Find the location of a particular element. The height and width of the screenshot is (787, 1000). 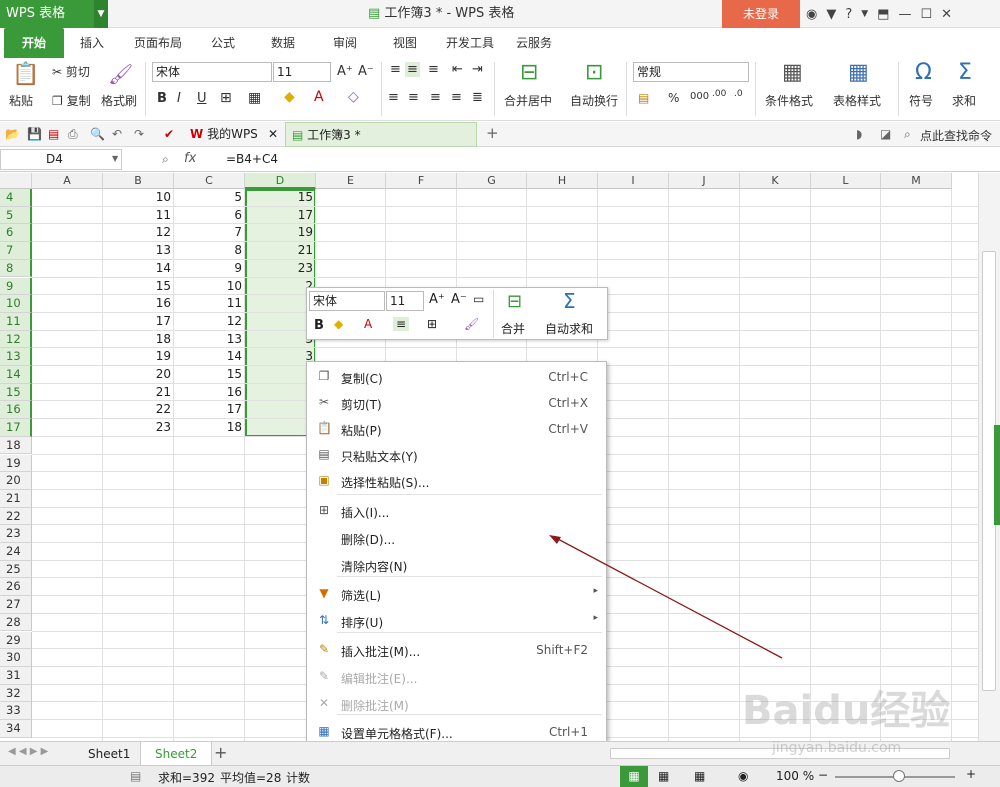

increase-font-icon: A⁺ is located at coordinates (345, 71).